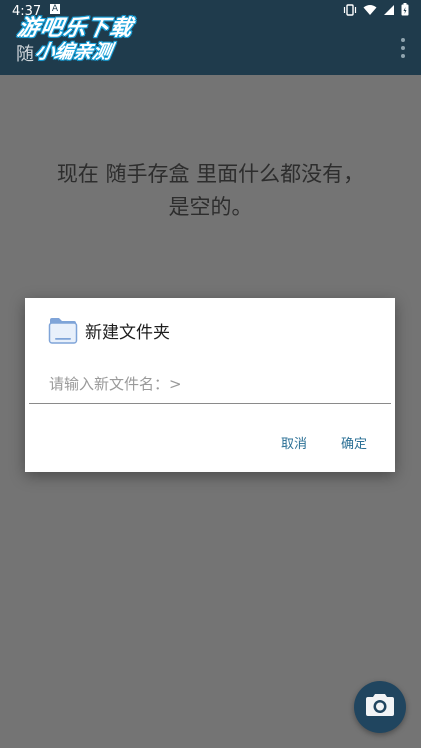 Image resolution: width=421 pixels, height=748 pixels. I want to click on status-icons, so click(376, 9).